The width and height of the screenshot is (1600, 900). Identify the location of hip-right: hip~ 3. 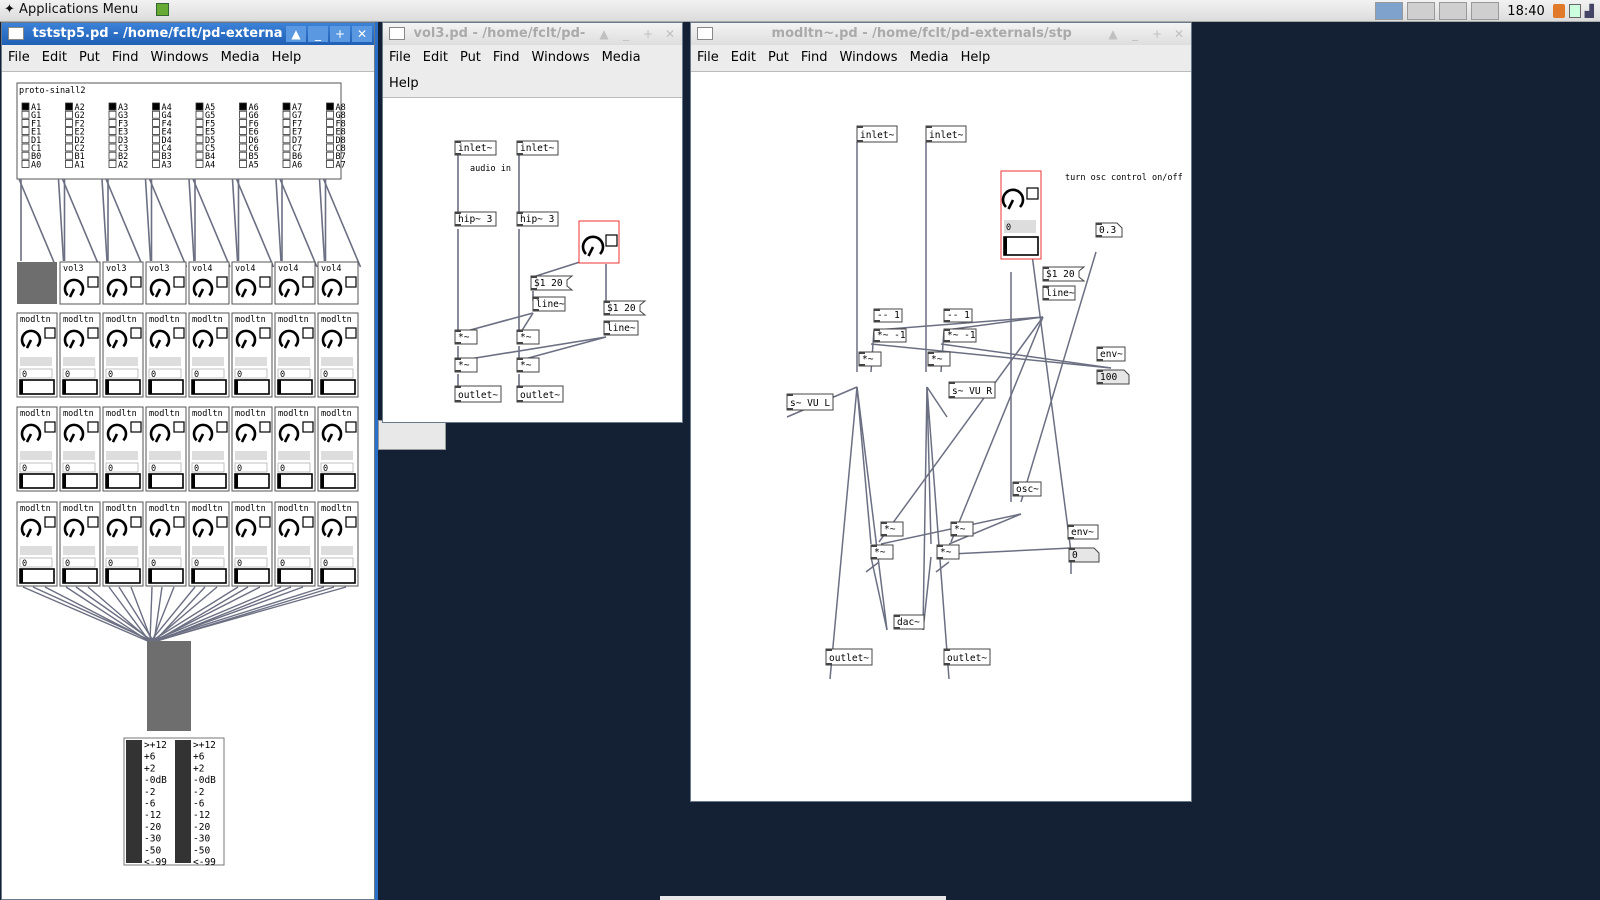
(537, 219).